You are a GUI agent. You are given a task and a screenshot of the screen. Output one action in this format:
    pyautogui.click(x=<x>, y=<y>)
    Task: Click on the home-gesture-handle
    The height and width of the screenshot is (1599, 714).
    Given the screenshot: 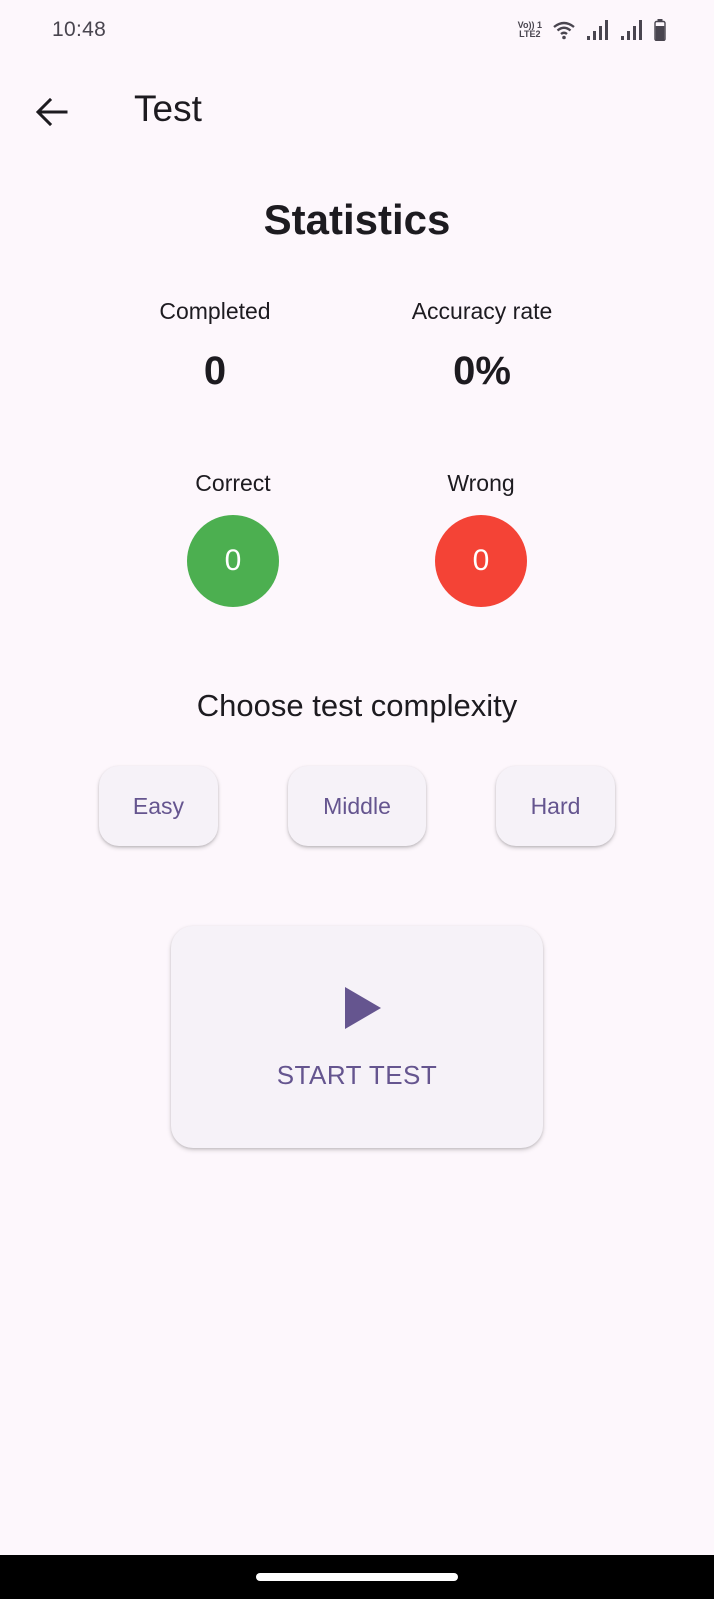 What is the action you would take?
    pyautogui.click(x=357, y=1577)
    